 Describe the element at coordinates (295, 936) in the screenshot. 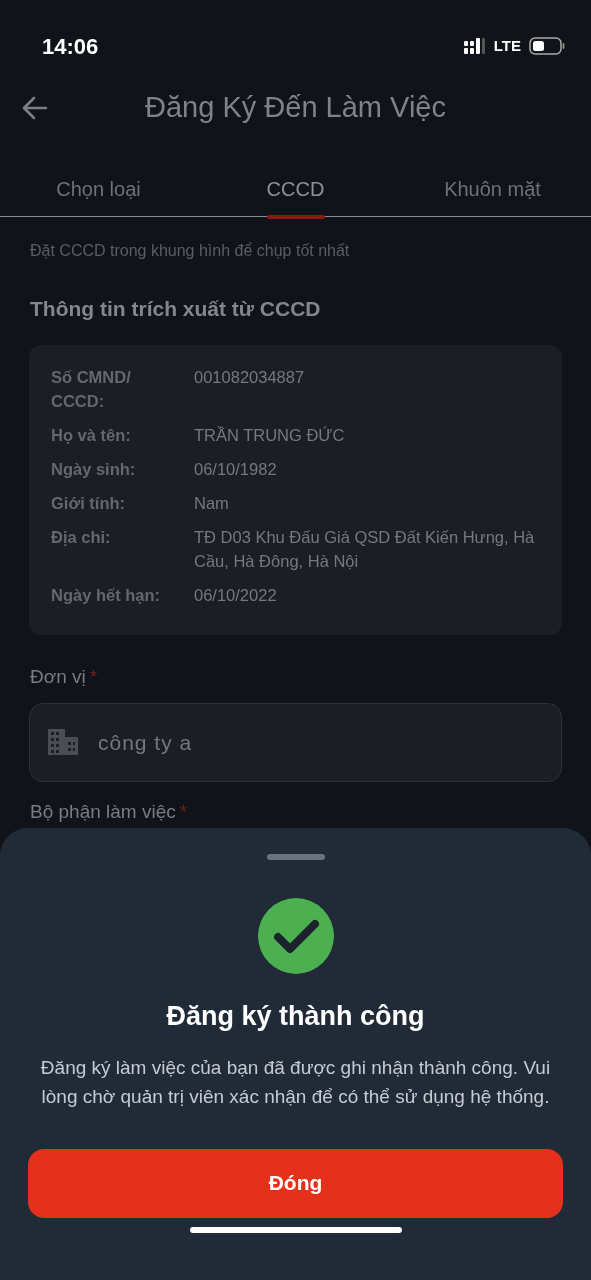

I see `check-circle-icon` at that location.